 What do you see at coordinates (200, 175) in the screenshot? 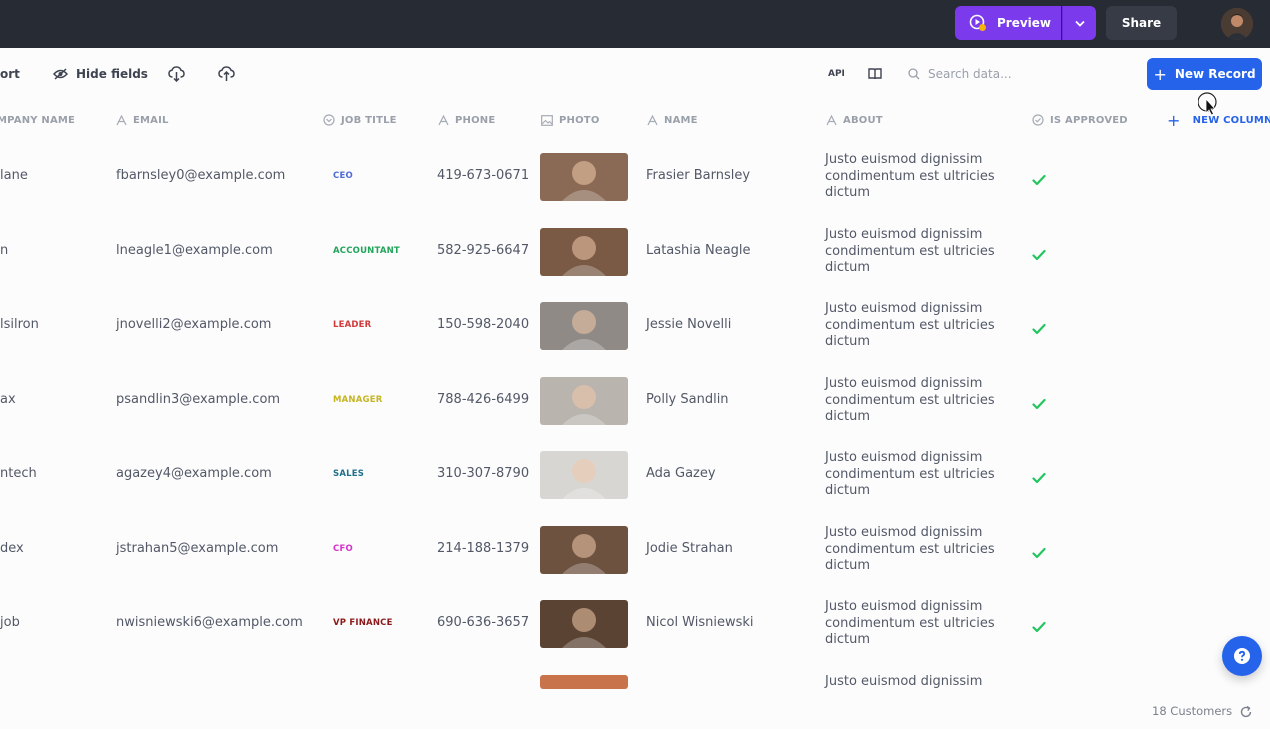
I see `row-email: fbarnsley0@example.com` at bounding box center [200, 175].